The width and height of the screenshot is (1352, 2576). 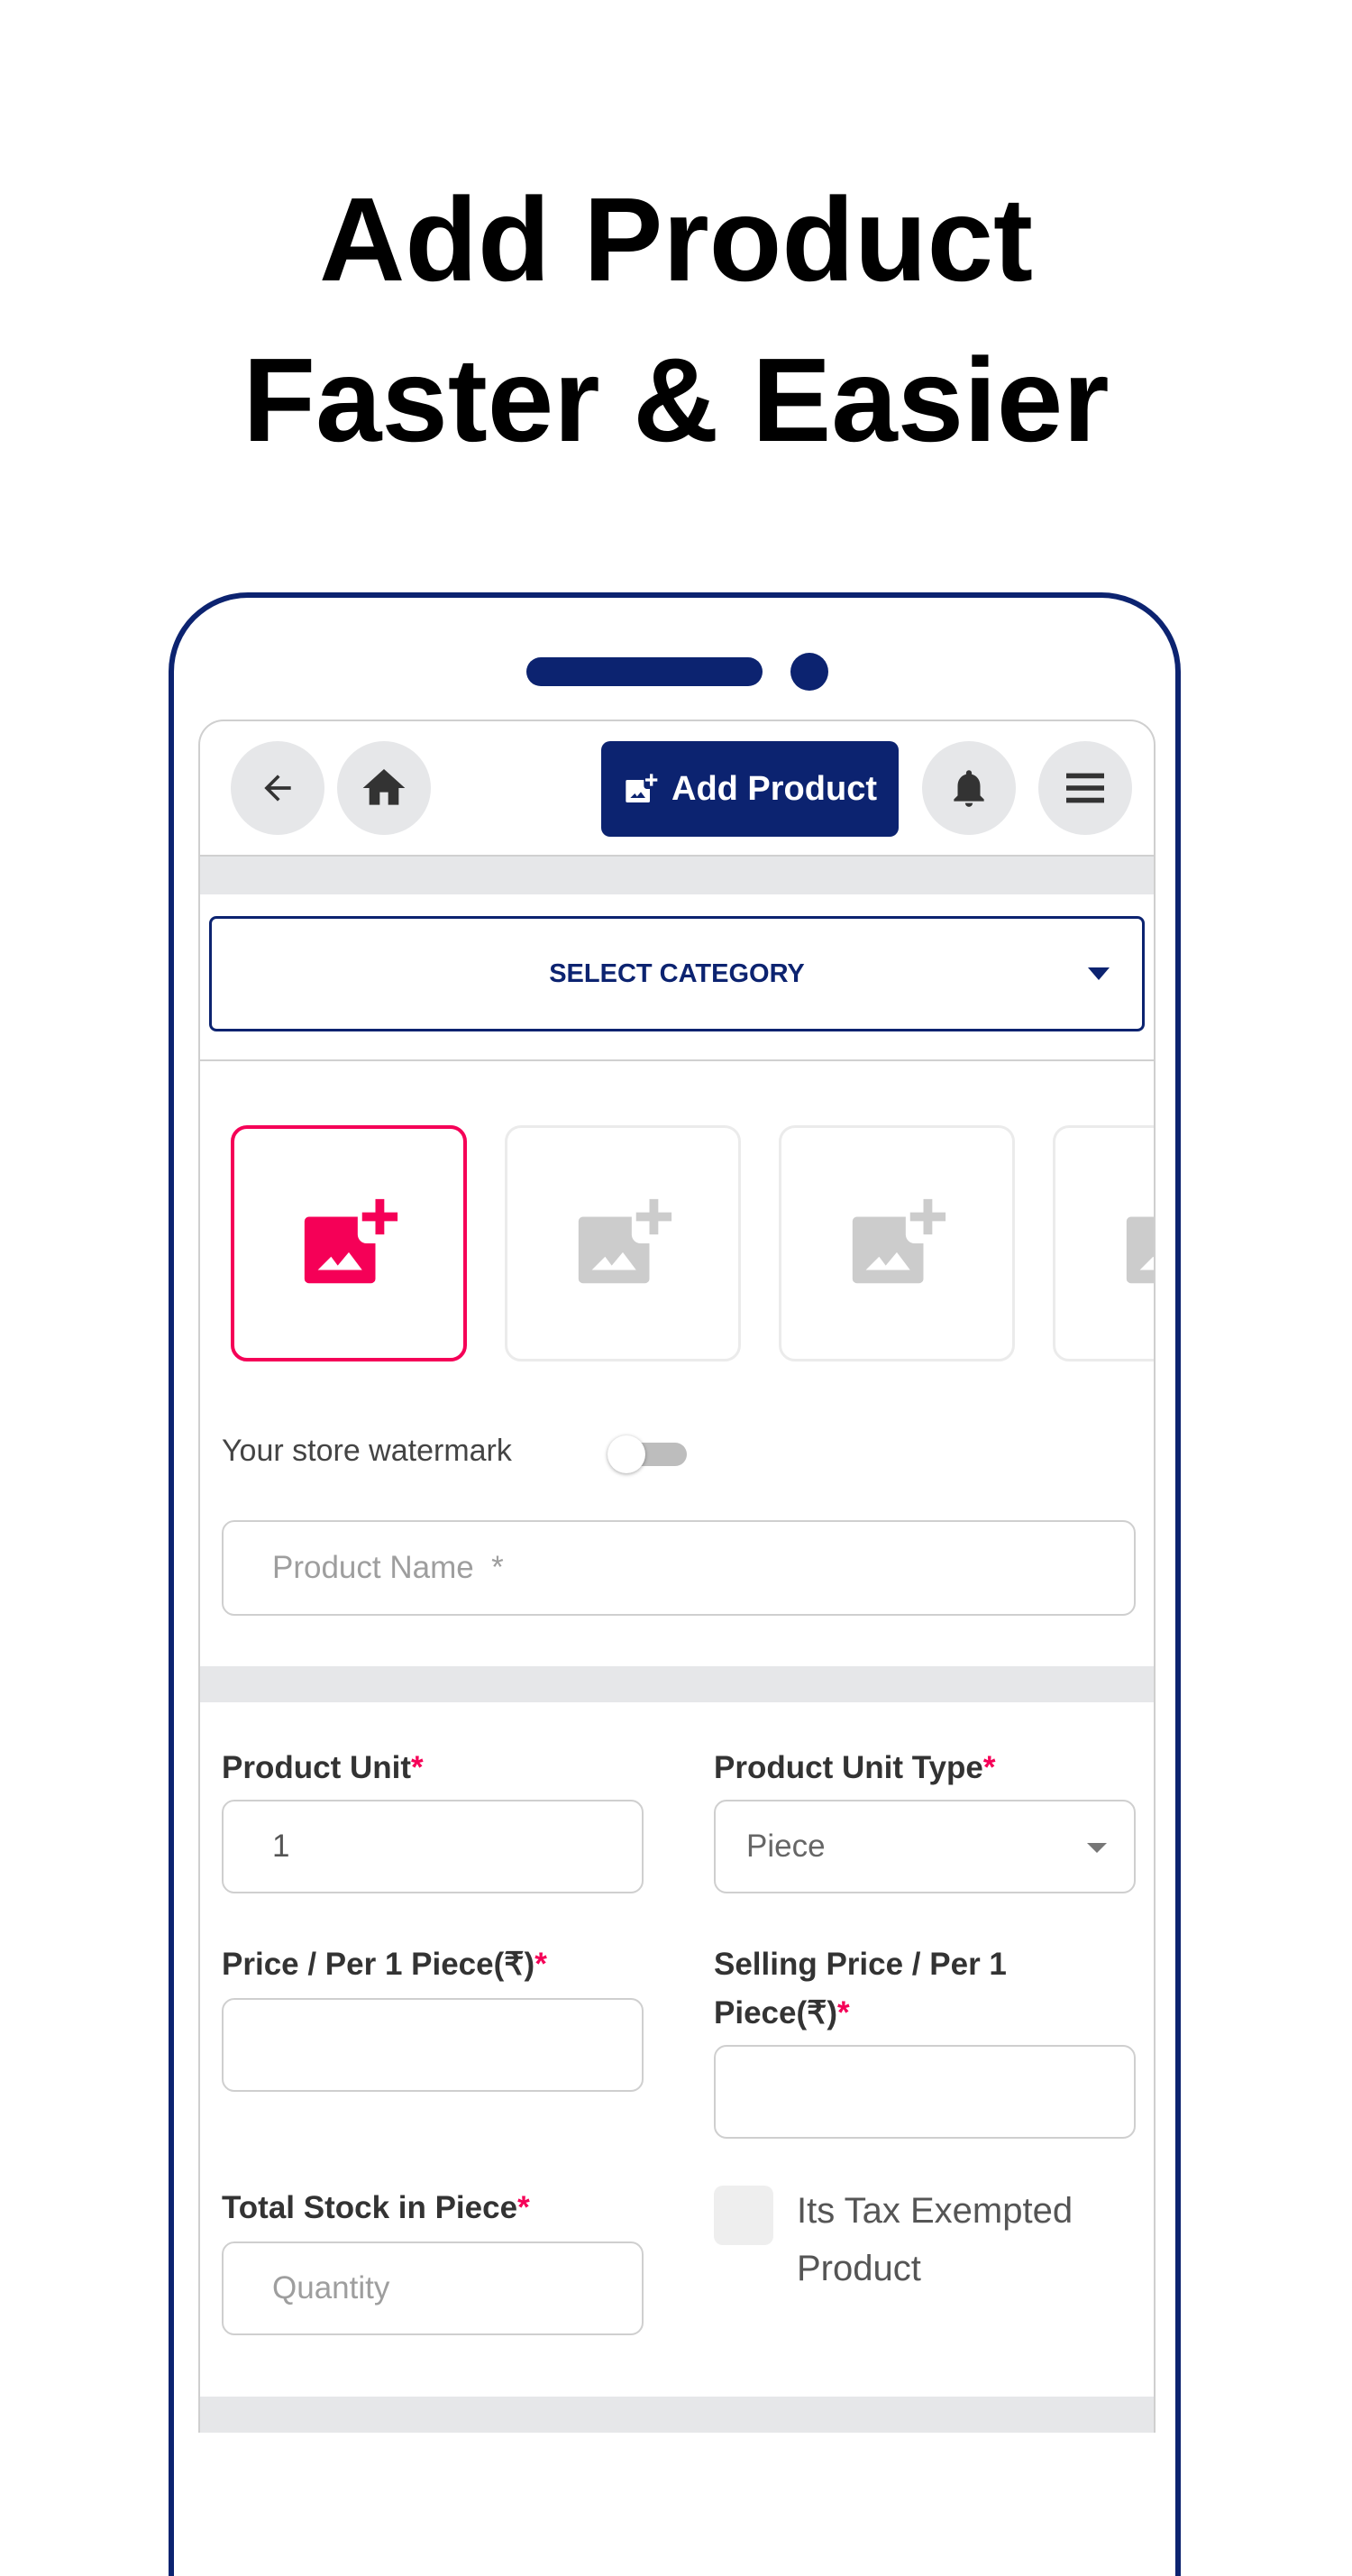 What do you see at coordinates (433, 1846) in the screenshot?
I see `product-unit-input: 1` at bounding box center [433, 1846].